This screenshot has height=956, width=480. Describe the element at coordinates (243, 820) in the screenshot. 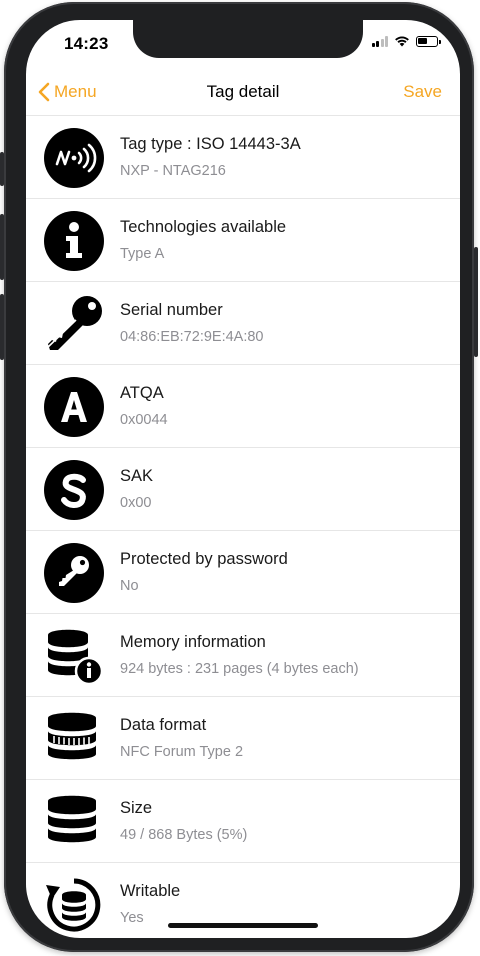

I see `list-item-size: Size 49 / 868 Bytes (5%)` at that location.